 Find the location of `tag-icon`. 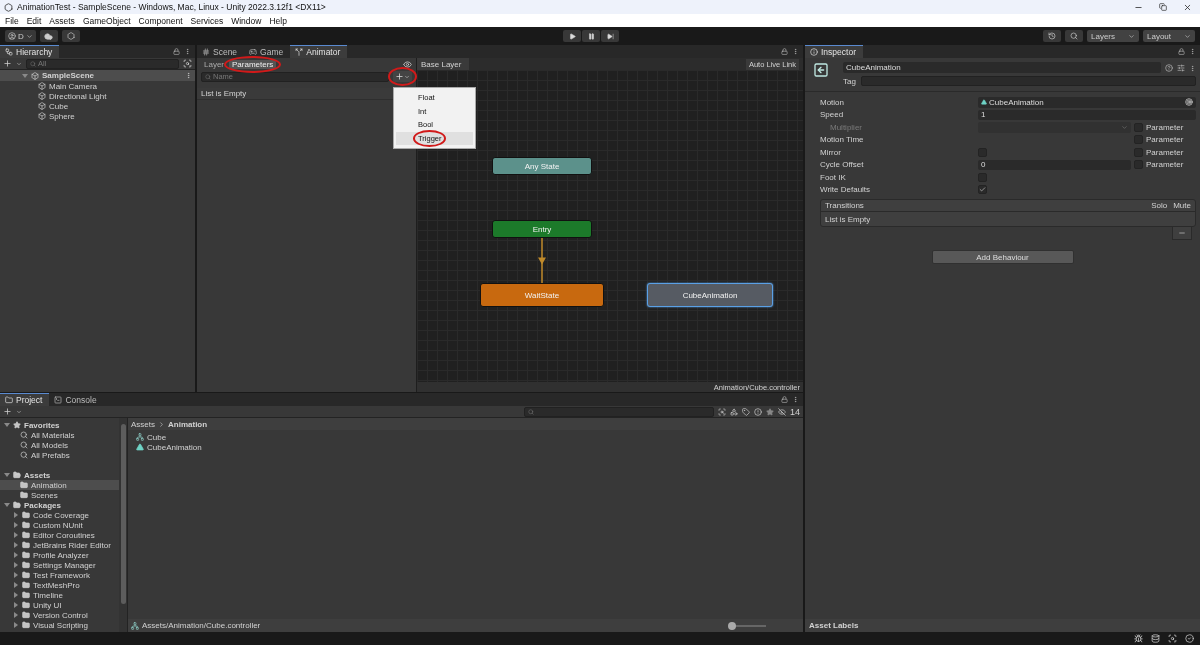

tag-icon is located at coordinates (746, 411).